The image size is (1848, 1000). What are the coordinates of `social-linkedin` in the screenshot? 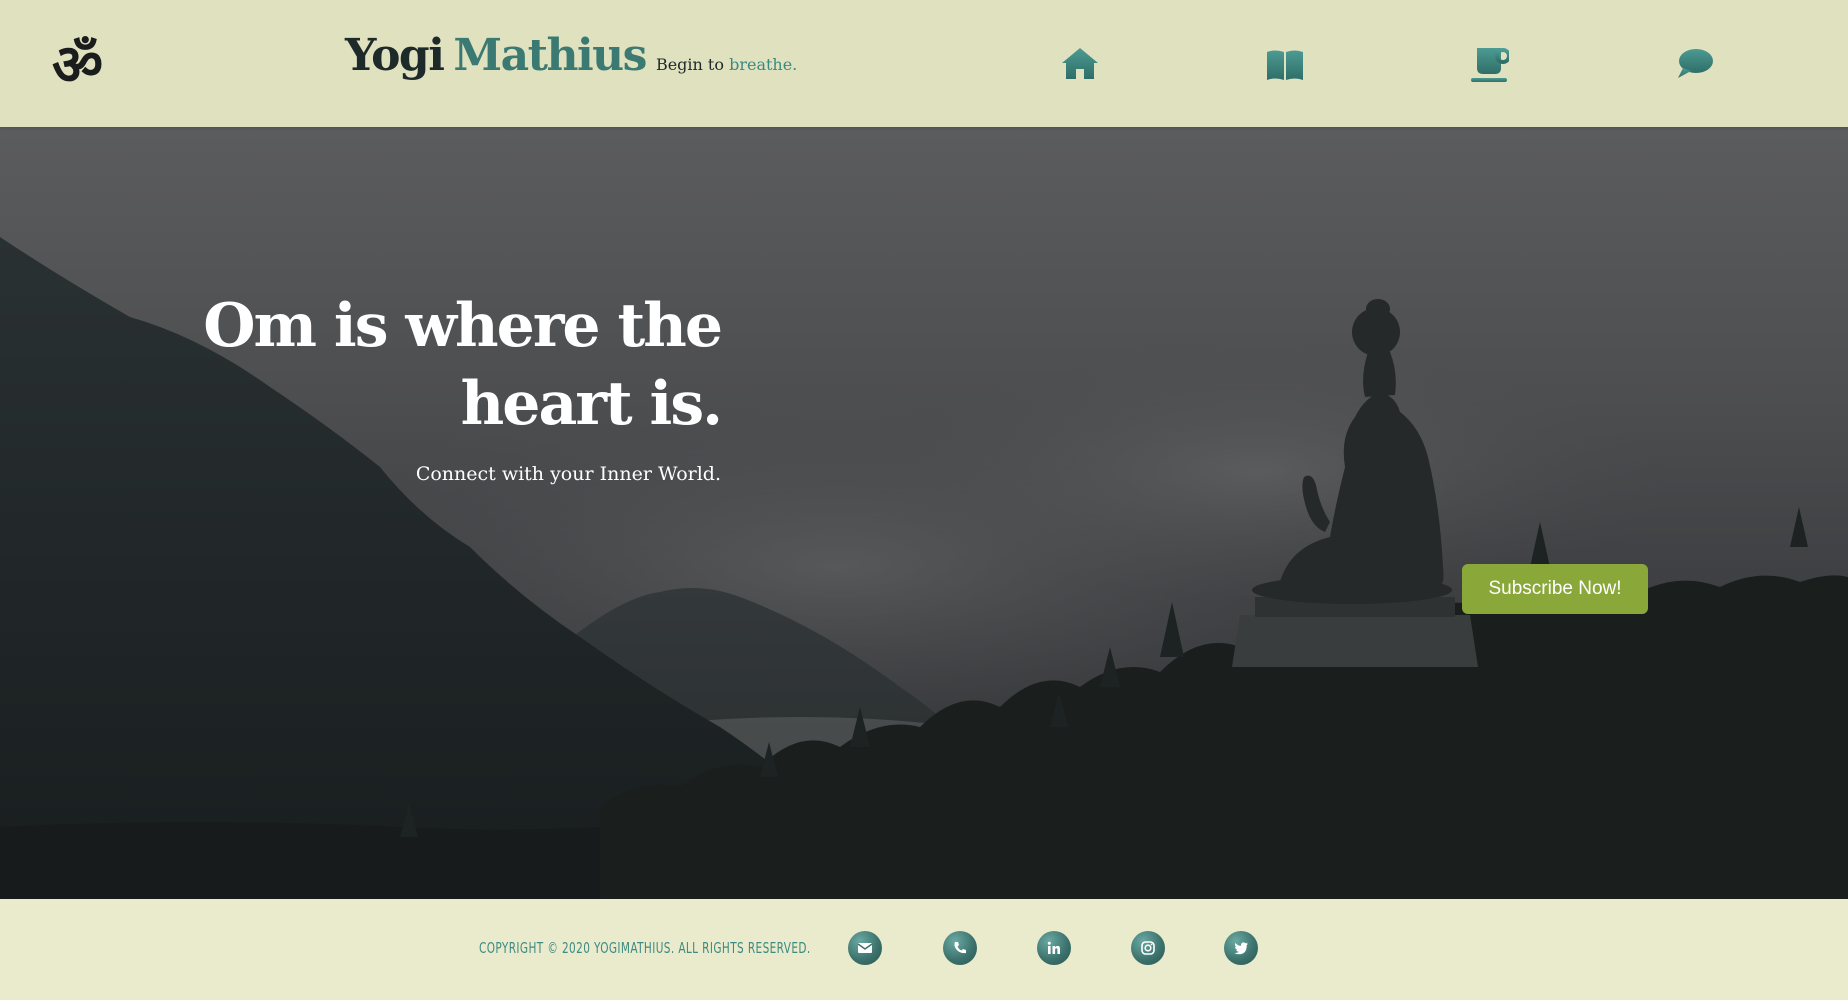 It's located at (1054, 948).